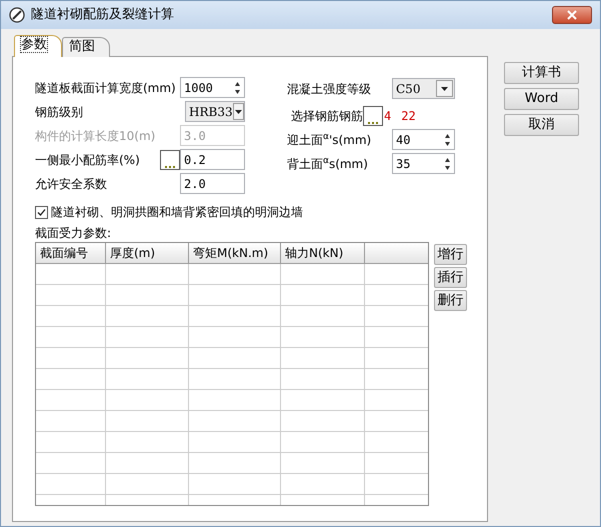  Describe the element at coordinates (235, 253) in the screenshot. I see `column-header: 弯矩M(kN.m)` at that location.